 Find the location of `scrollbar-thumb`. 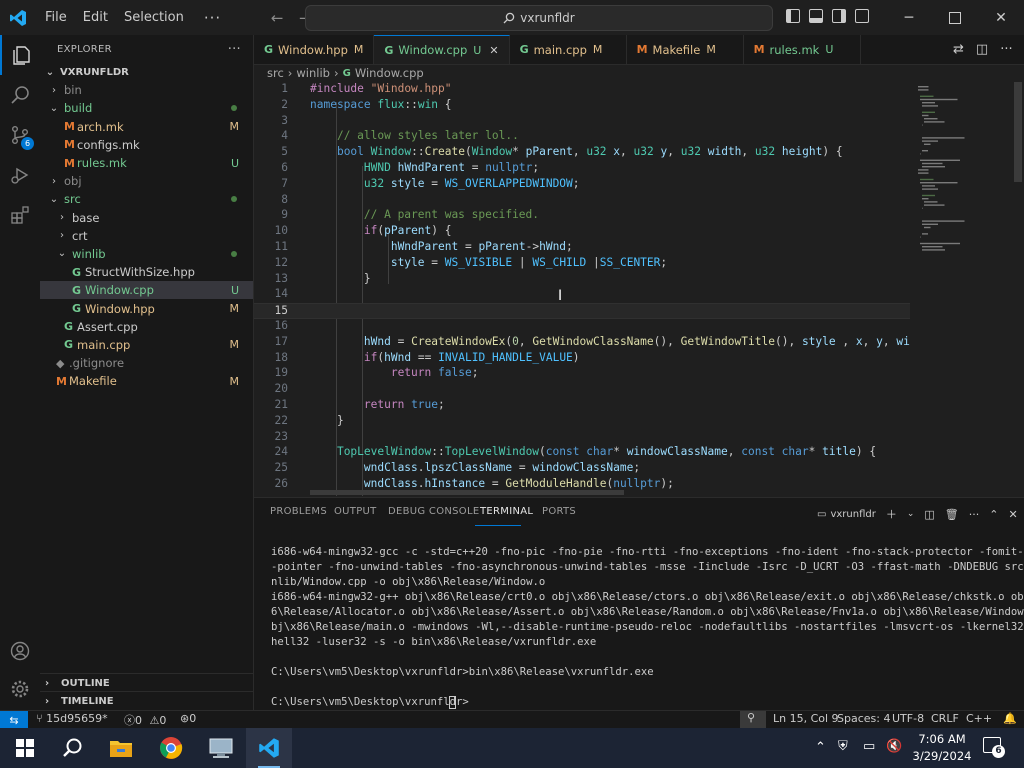

scrollbar-thumb is located at coordinates (1018, 132).